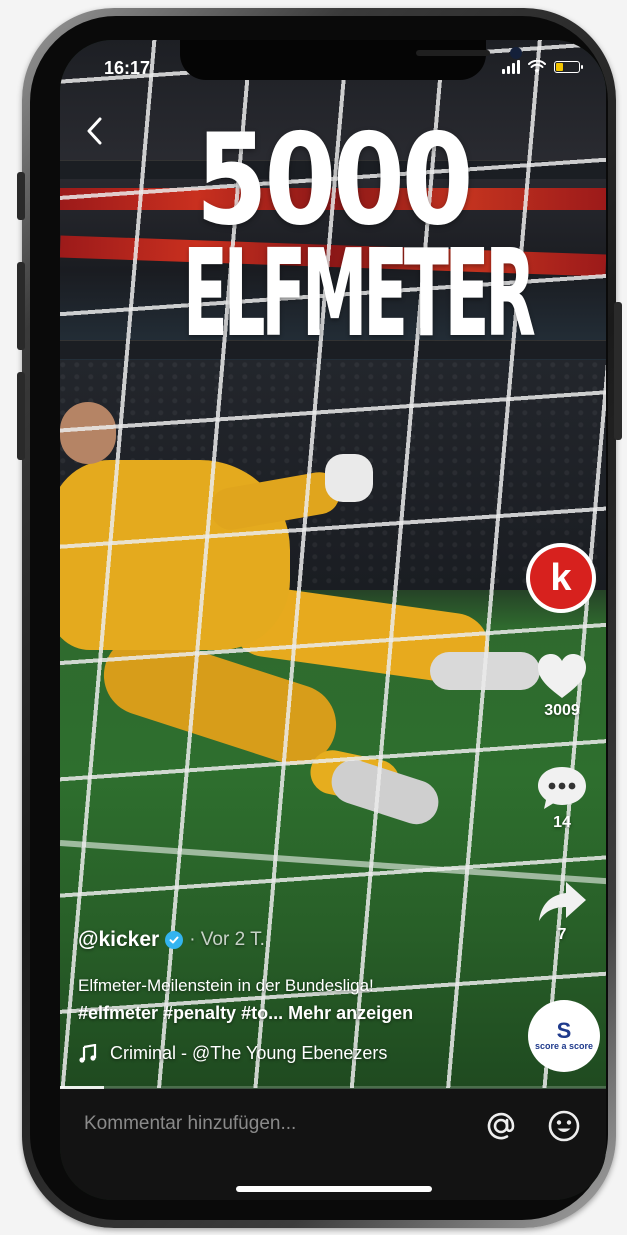  What do you see at coordinates (21, 416) in the screenshot?
I see `volume-down-button` at bounding box center [21, 416].